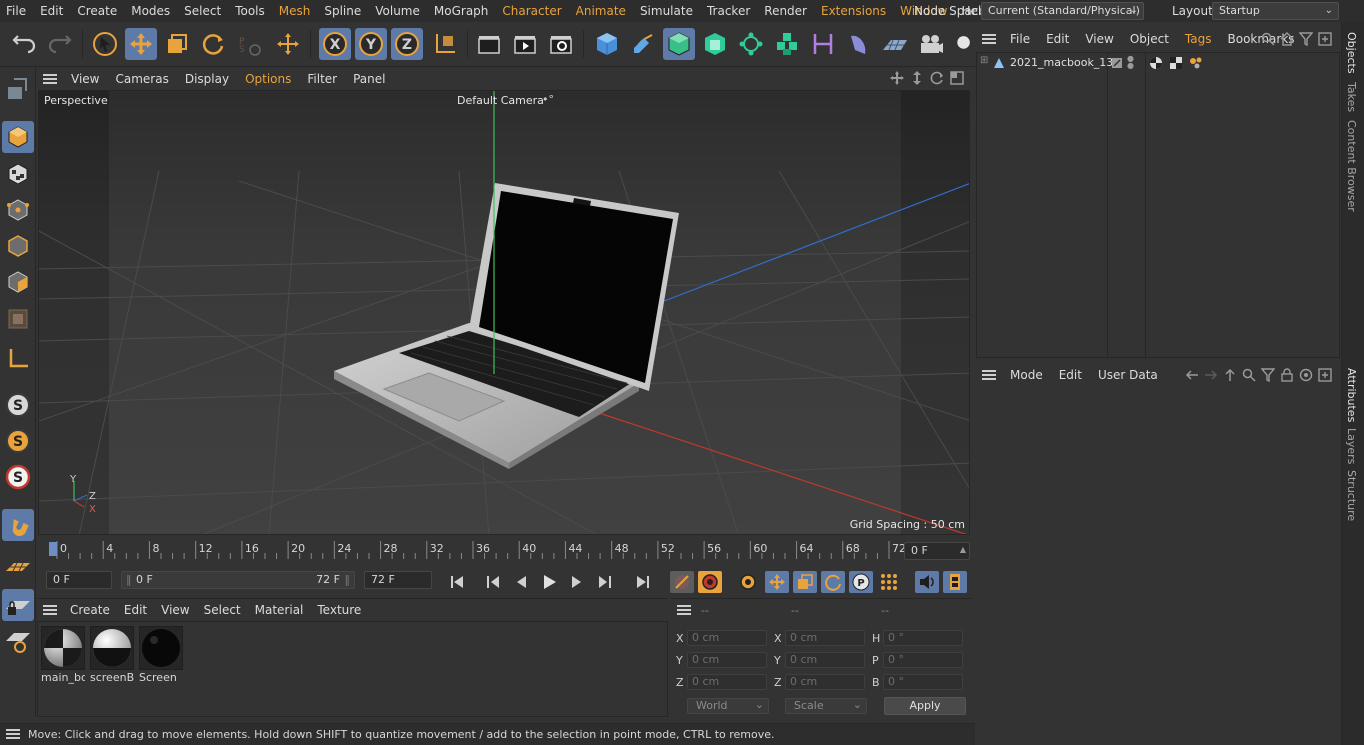  What do you see at coordinates (90, 610) in the screenshot?
I see `material-menu-create: Create` at bounding box center [90, 610].